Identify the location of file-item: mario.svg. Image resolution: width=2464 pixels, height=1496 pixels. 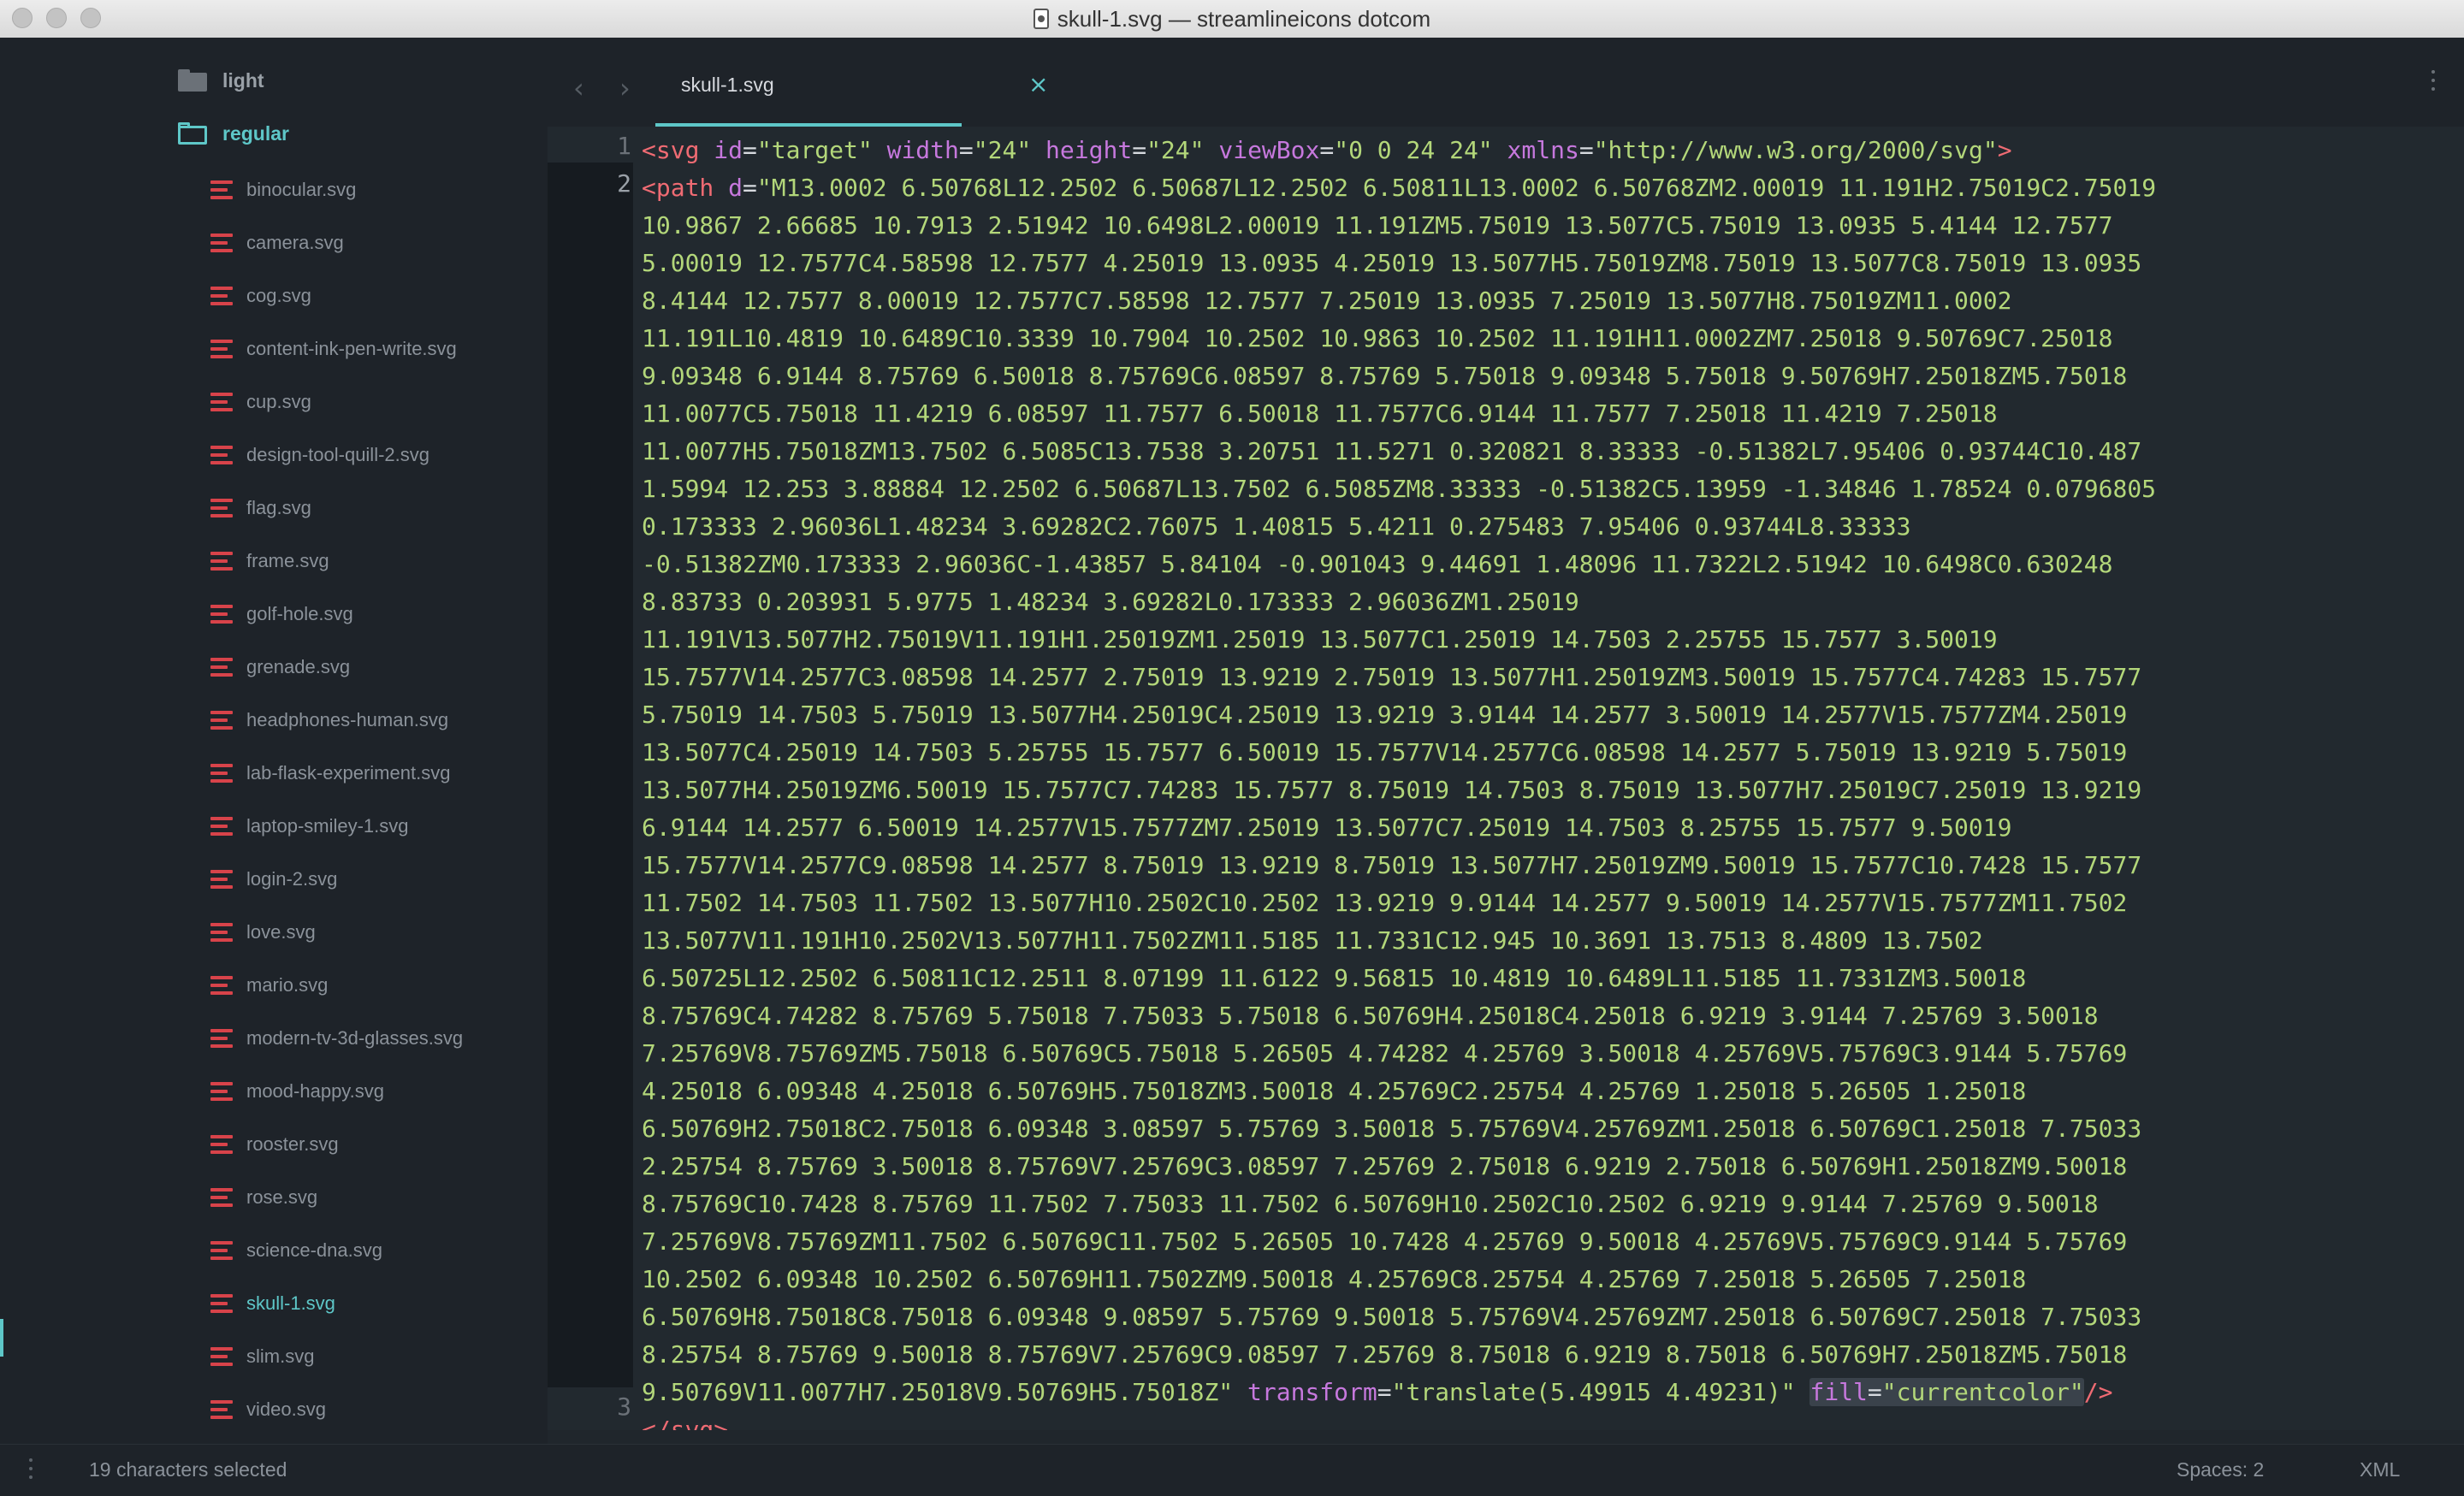
(269, 985).